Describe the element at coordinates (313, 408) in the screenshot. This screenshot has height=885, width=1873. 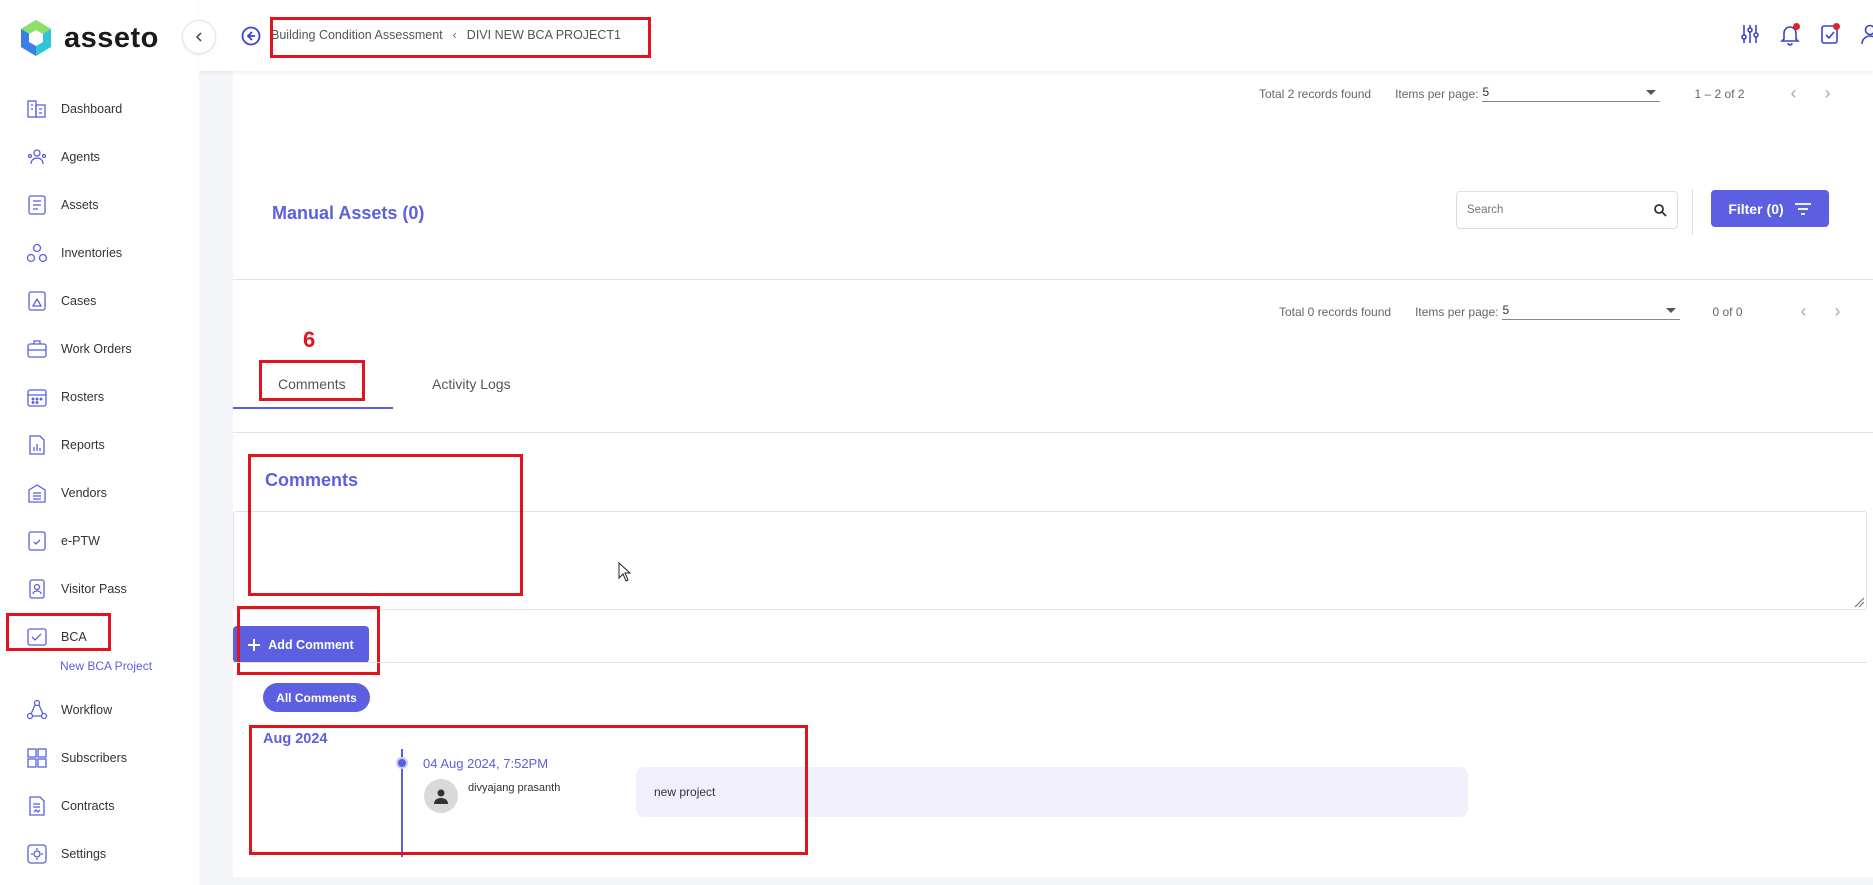
I see `active-tab-indicator` at that location.